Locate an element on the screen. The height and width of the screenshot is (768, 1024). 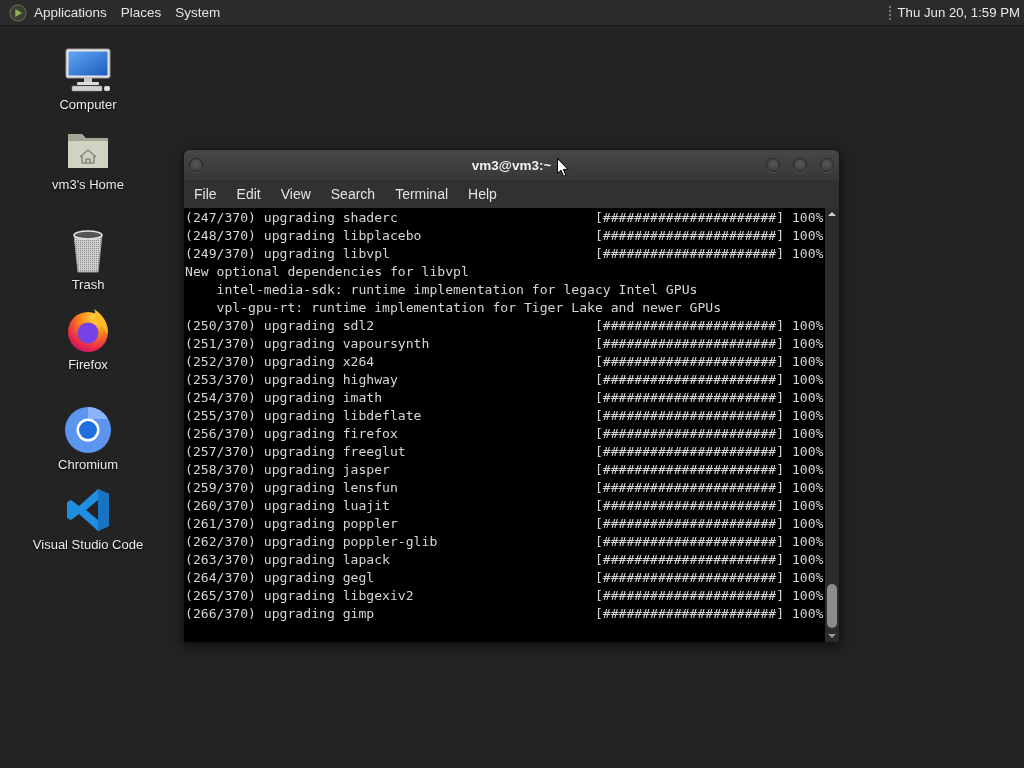
terminal-line: (254/370) upgrading imath is located at coordinates (284, 398).